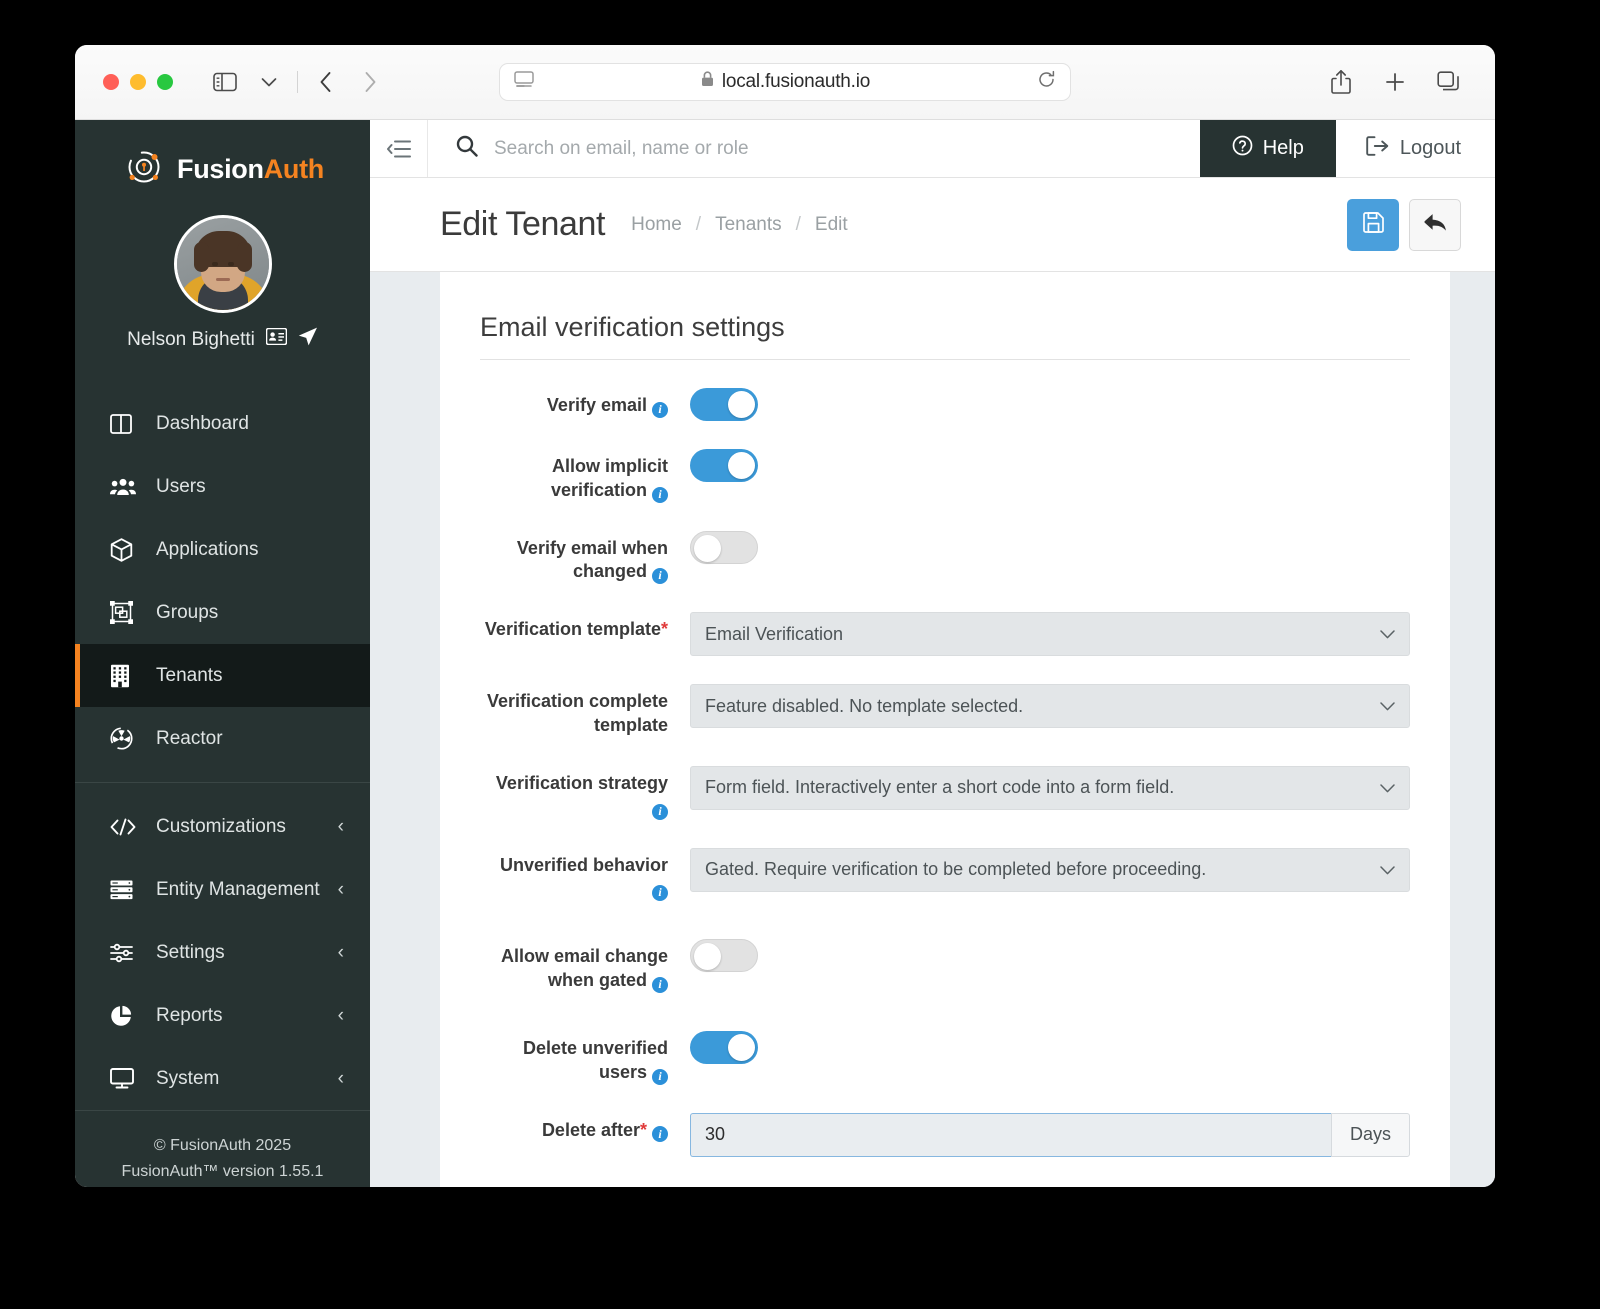 The height and width of the screenshot is (1309, 1600). What do you see at coordinates (111, 82) in the screenshot?
I see `close-window-button` at bounding box center [111, 82].